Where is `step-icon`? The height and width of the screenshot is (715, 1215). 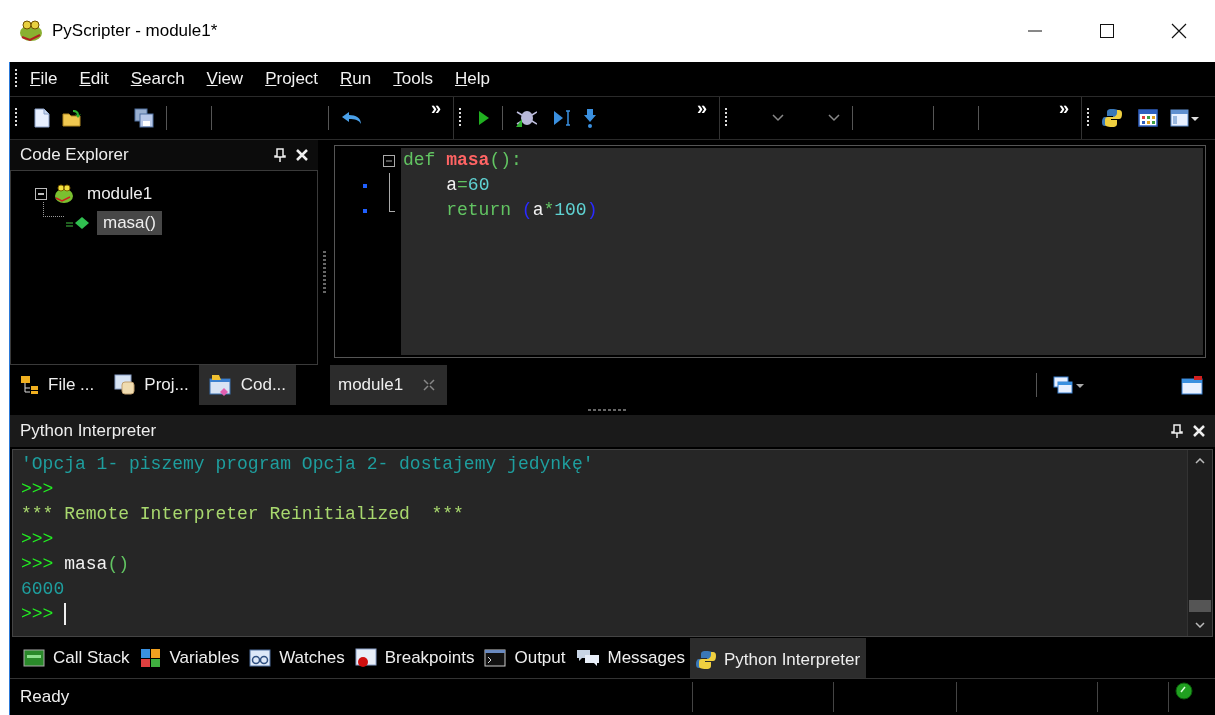
step-icon is located at coordinates (562, 118).